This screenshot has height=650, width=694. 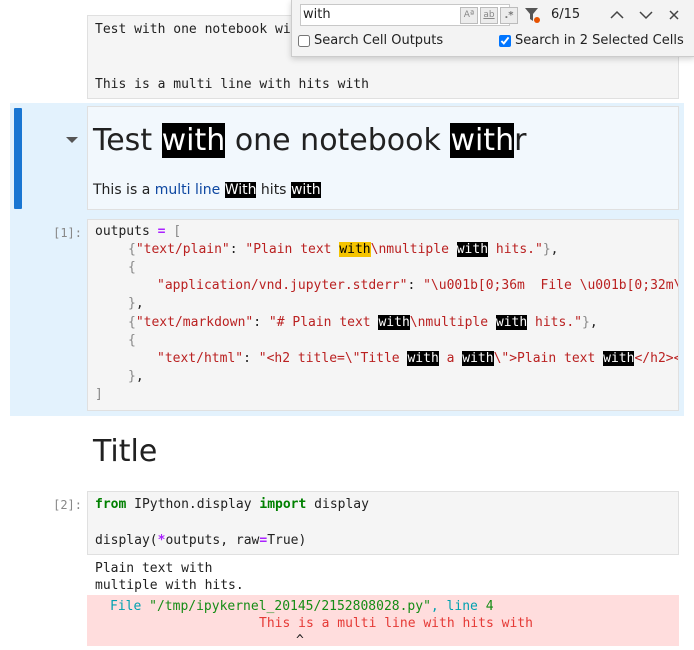 What do you see at coordinates (505, 40) in the screenshot?
I see `search-selected-checkbox` at bounding box center [505, 40].